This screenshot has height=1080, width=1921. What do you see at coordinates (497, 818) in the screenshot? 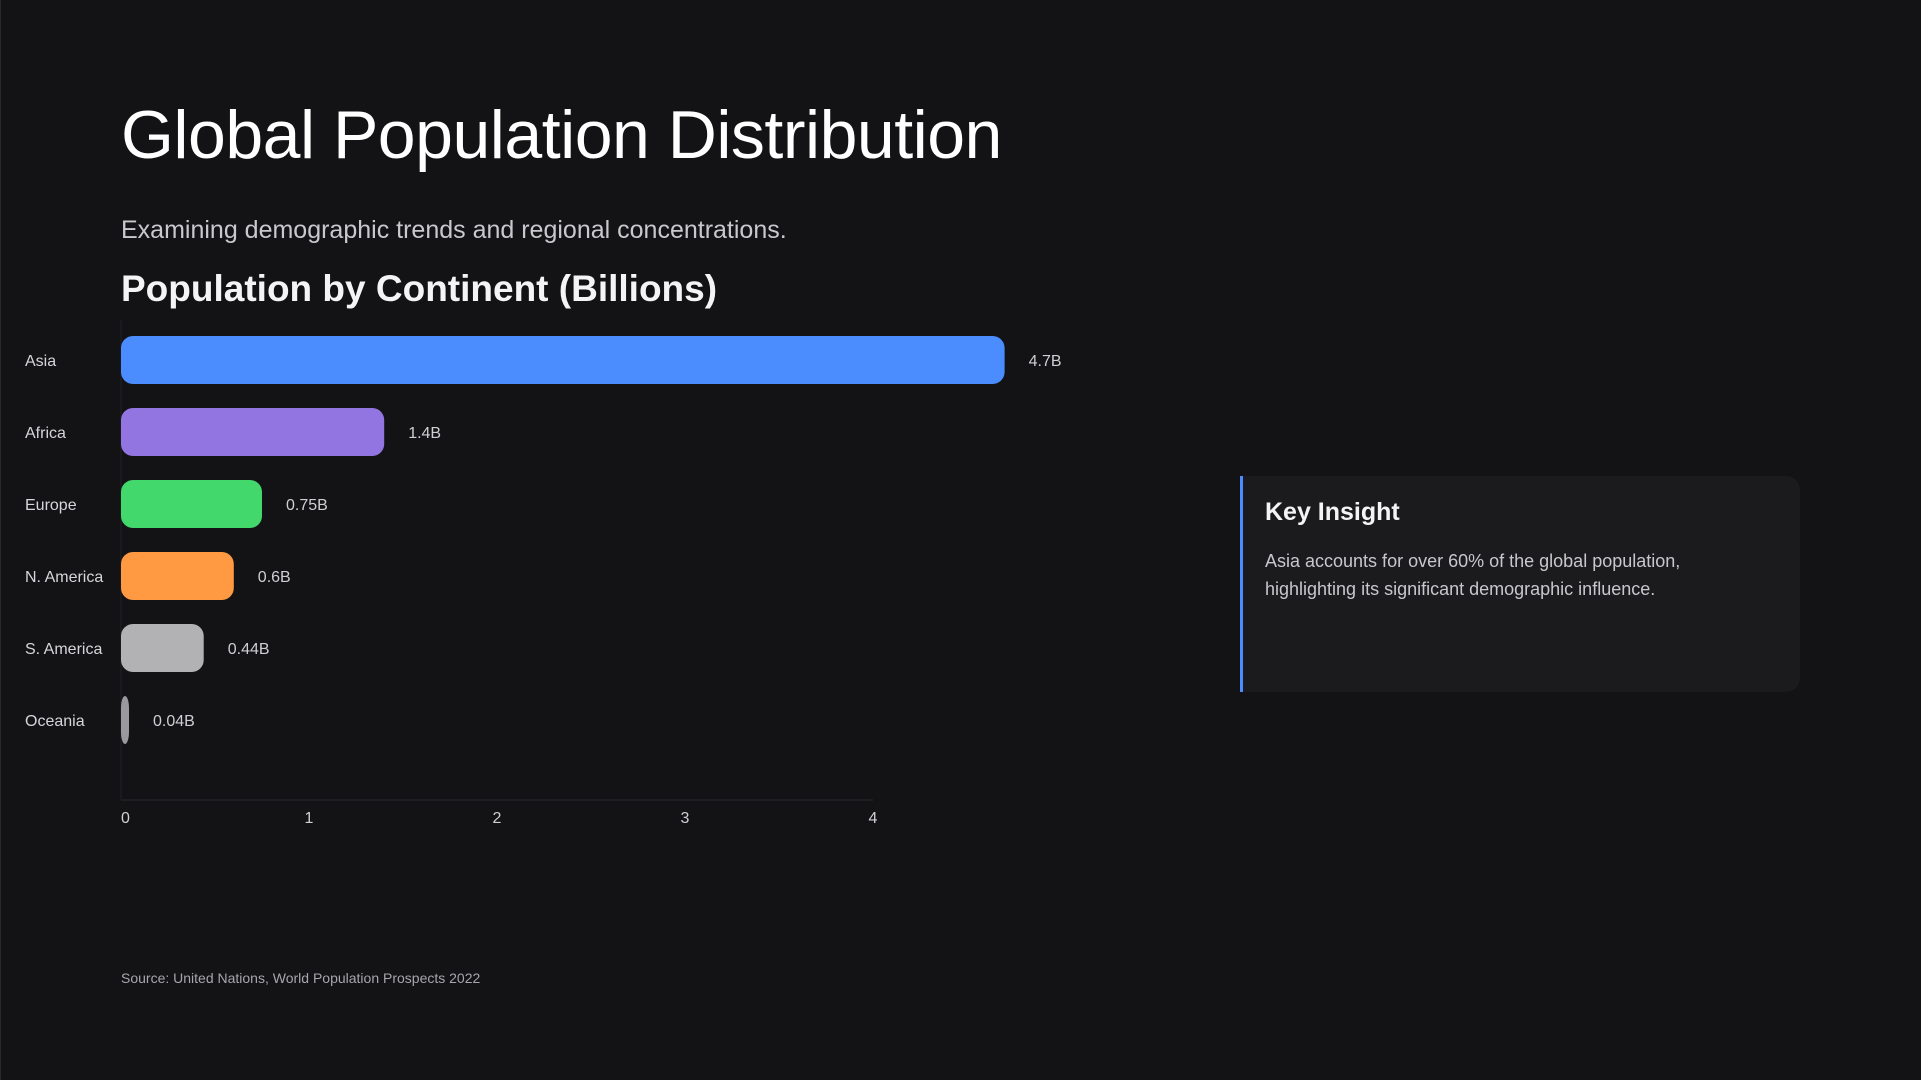
I see `x-tick-label: 2` at bounding box center [497, 818].